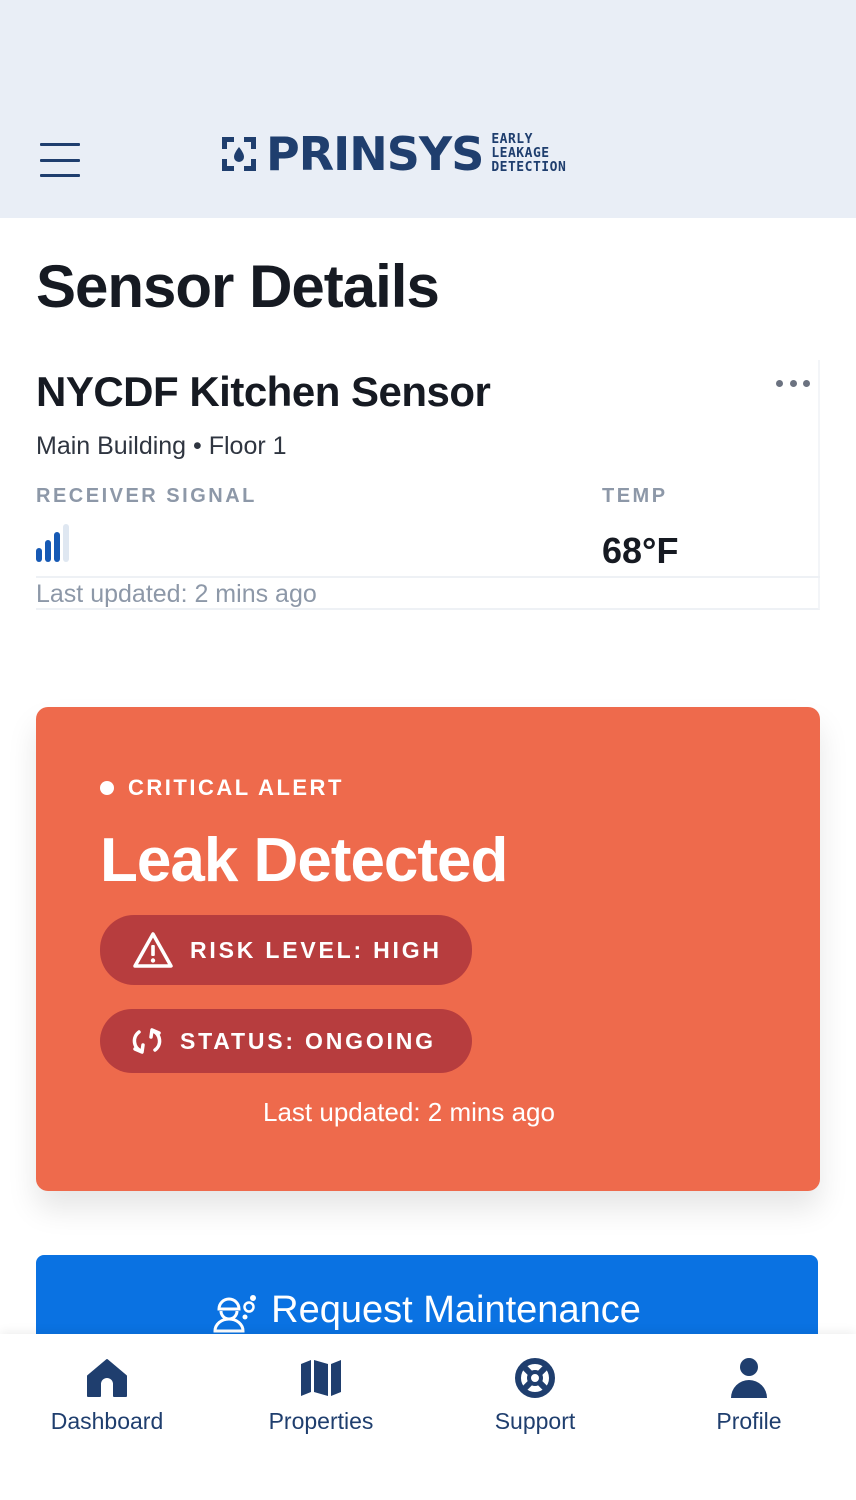 The image size is (856, 1500). Describe the element at coordinates (107, 1421) in the screenshot. I see `nav-label-dashboard: Dashboard` at that location.